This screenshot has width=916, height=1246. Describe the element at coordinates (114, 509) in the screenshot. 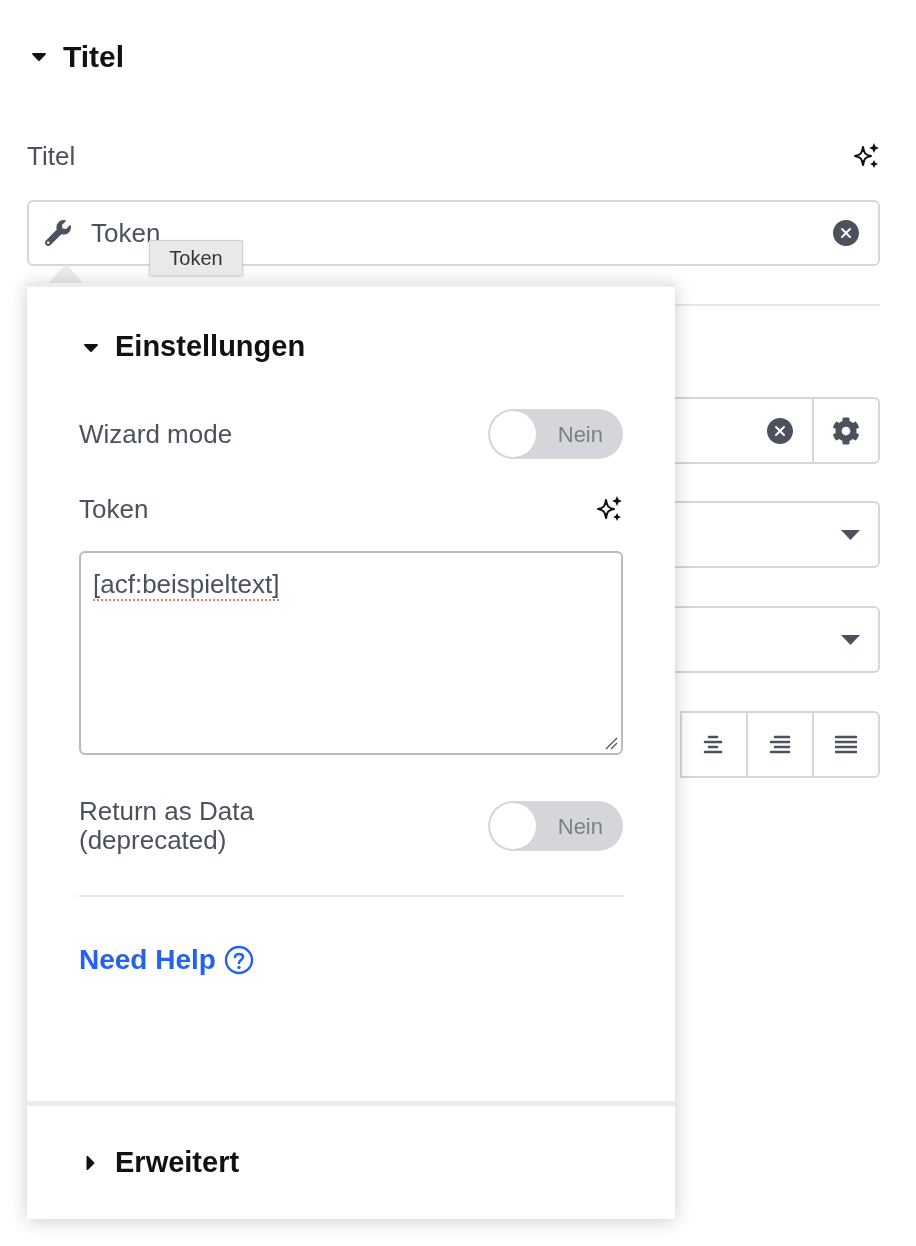

I see `setting-label: Token` at that location.